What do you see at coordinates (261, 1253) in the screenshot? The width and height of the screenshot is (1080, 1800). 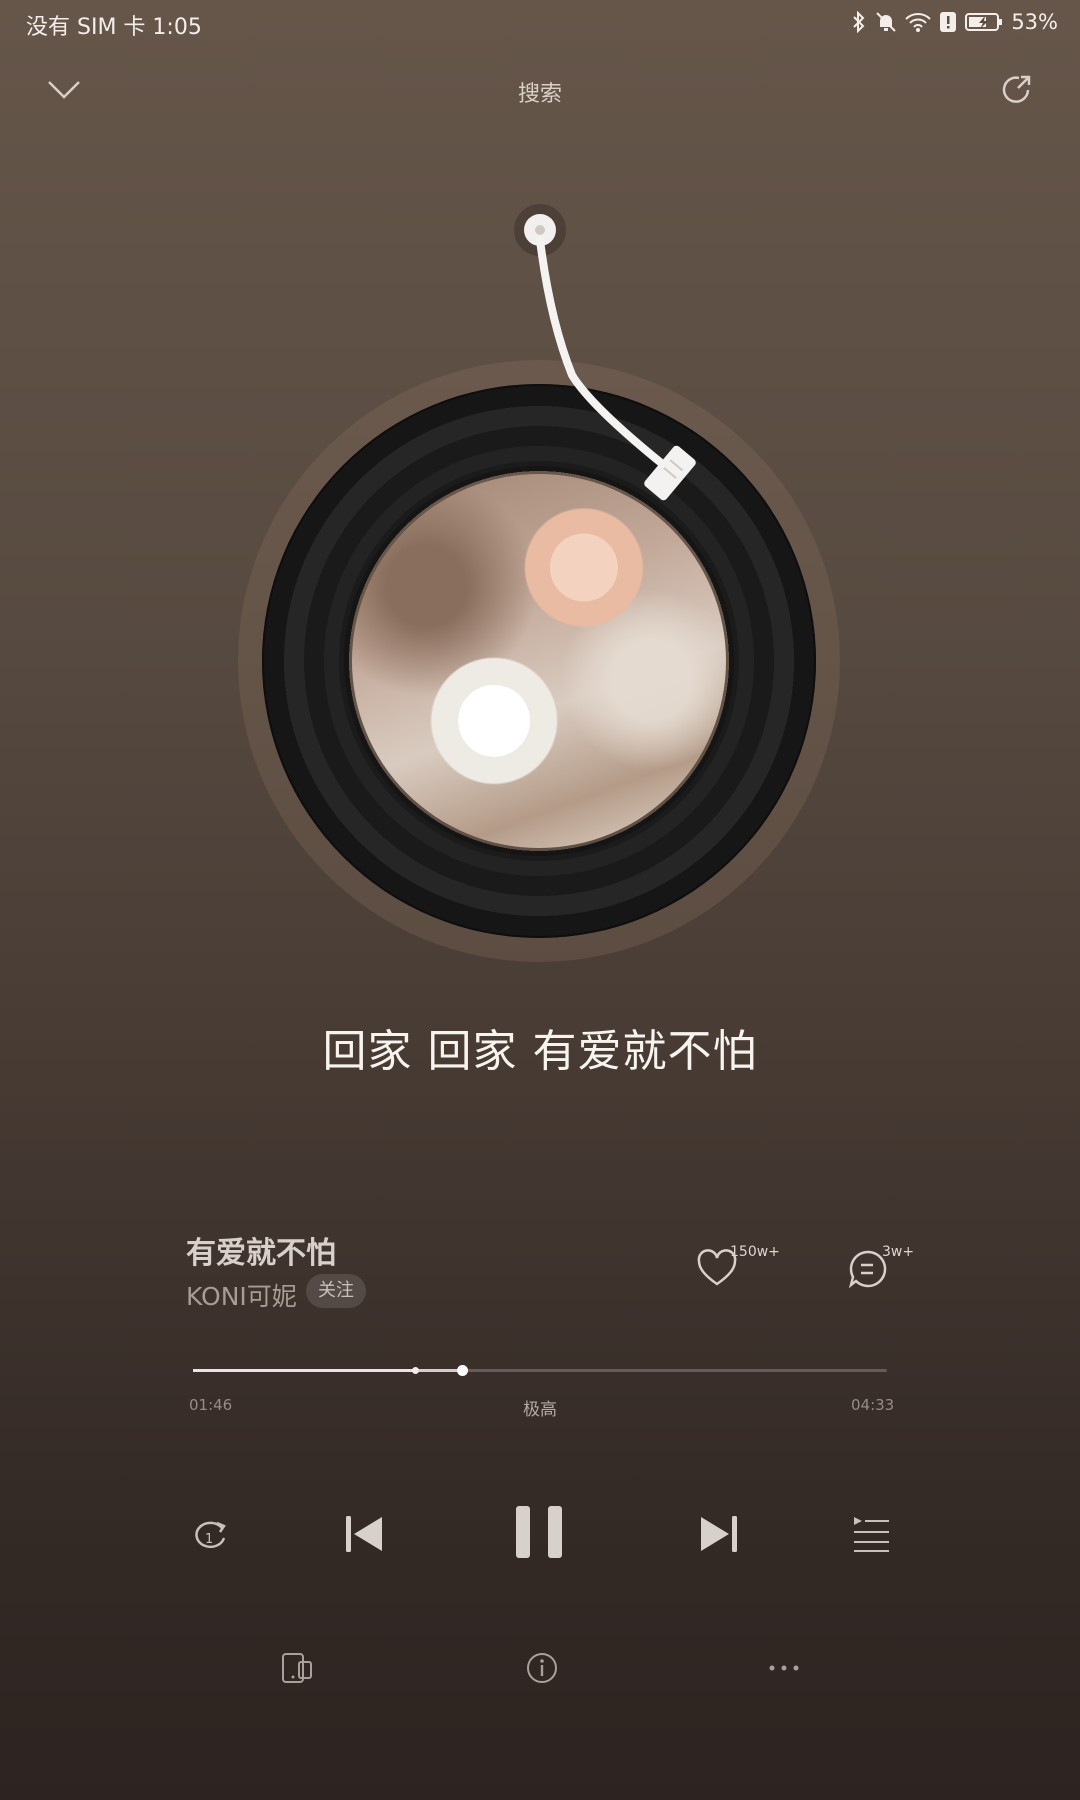 I see `song-title: 有爱就不怕` at bounding box center [261, 1253].